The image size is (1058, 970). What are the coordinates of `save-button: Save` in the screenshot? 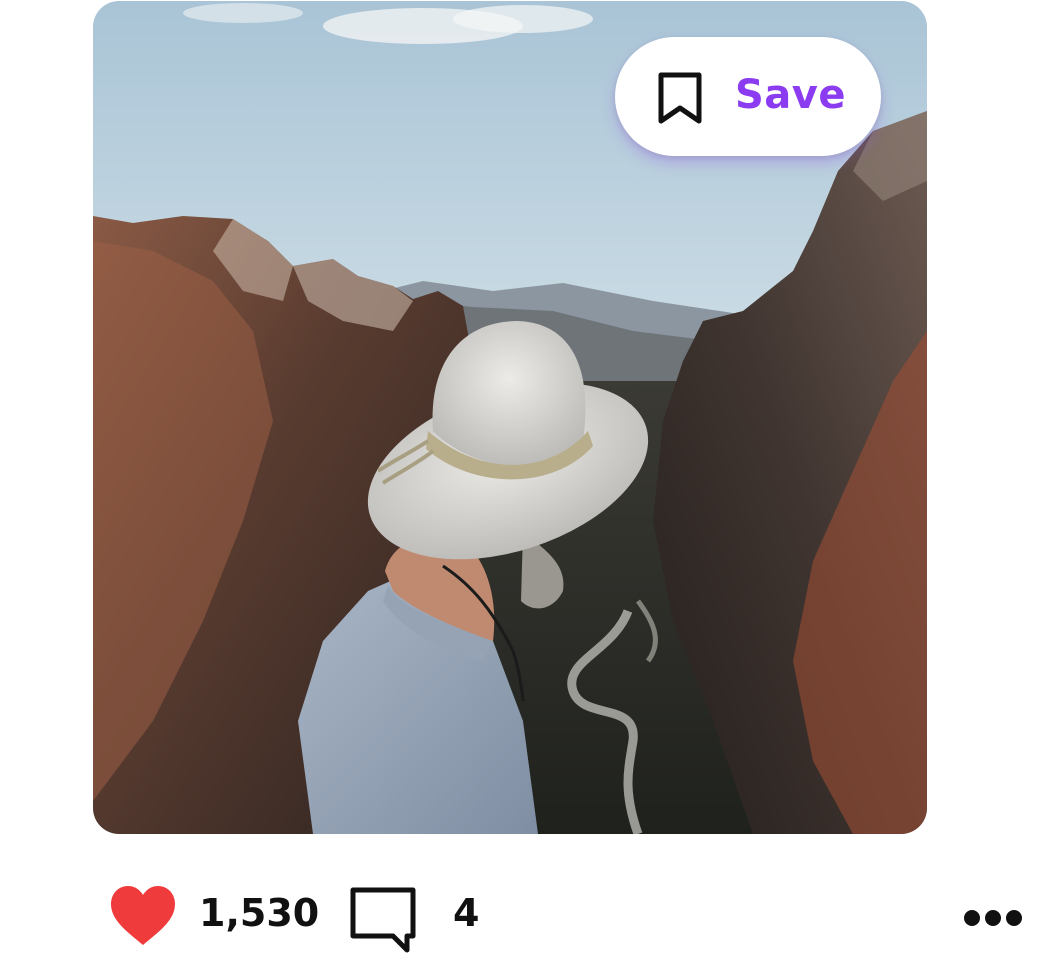 It's located at (748, 96).